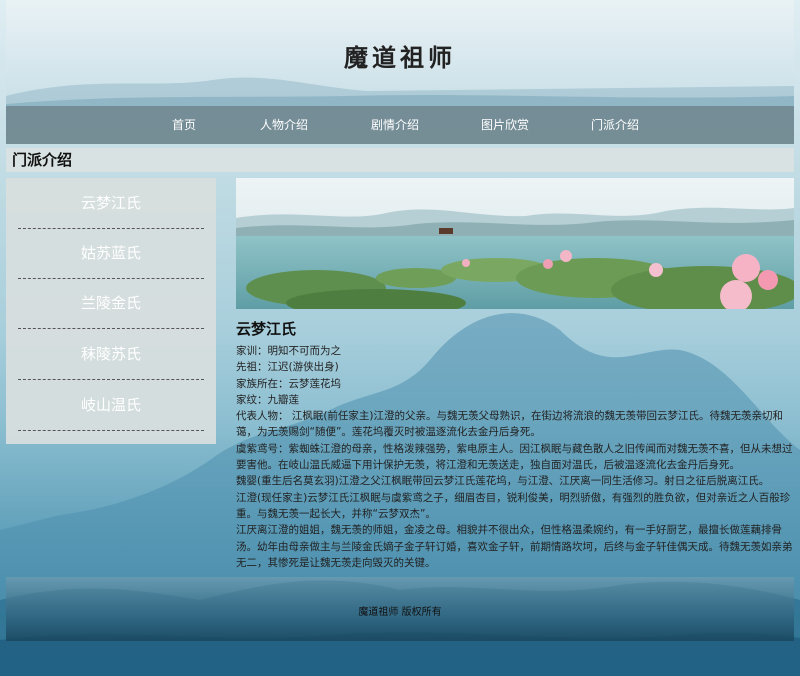 The height and width of the screenshot is (676, 800). What do you see at coordinates (400, 58) in the screenshot?
I see `page-title: 魔道祖师` at bounding box center [400, 58].